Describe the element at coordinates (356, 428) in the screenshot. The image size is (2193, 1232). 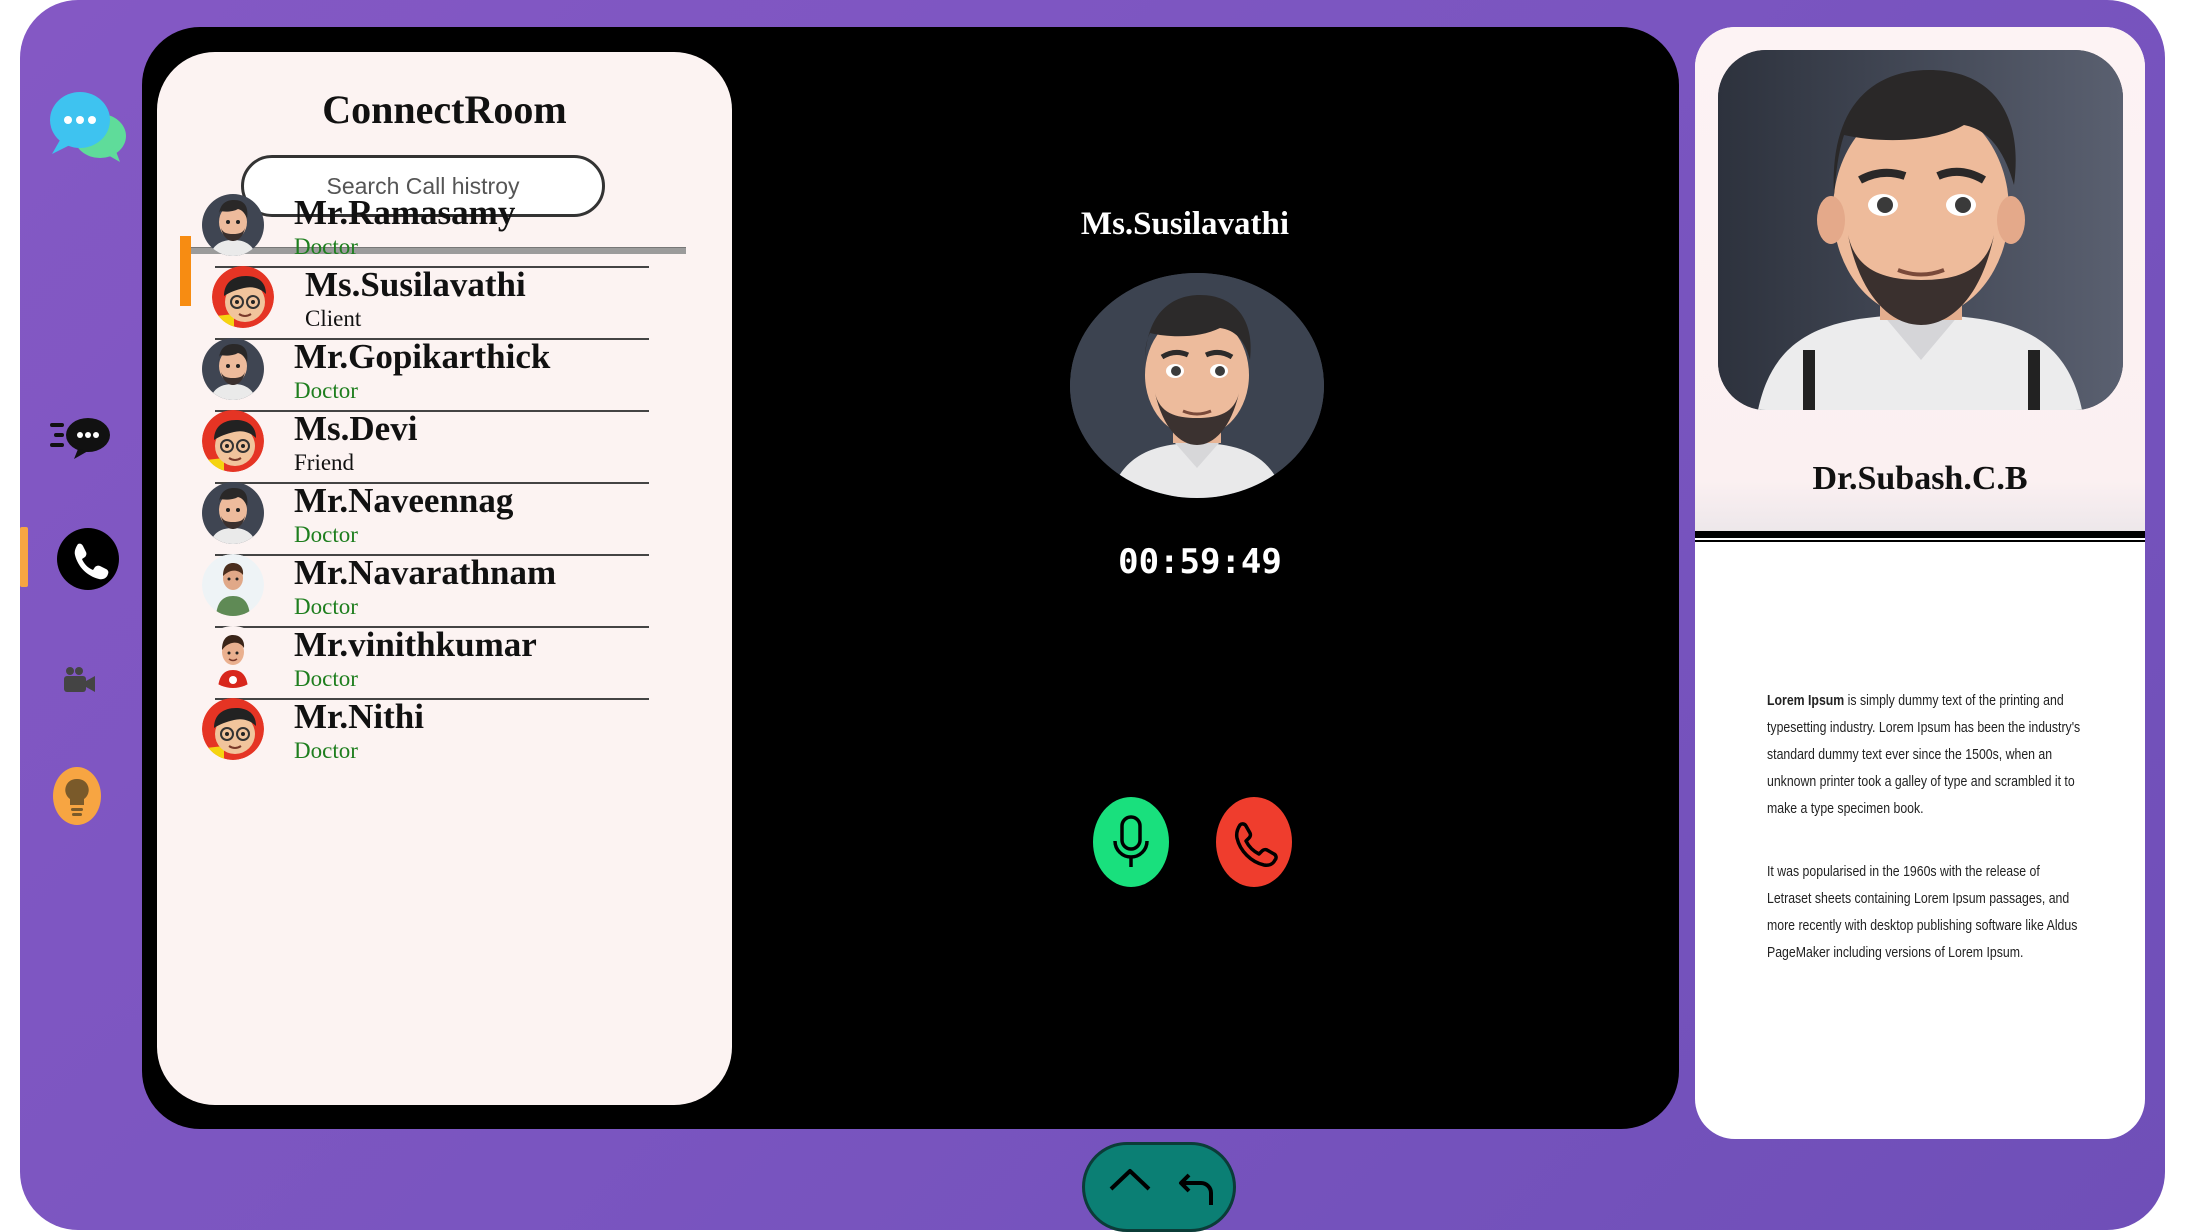
I see `contact-name: Ms.Devi` at that location.